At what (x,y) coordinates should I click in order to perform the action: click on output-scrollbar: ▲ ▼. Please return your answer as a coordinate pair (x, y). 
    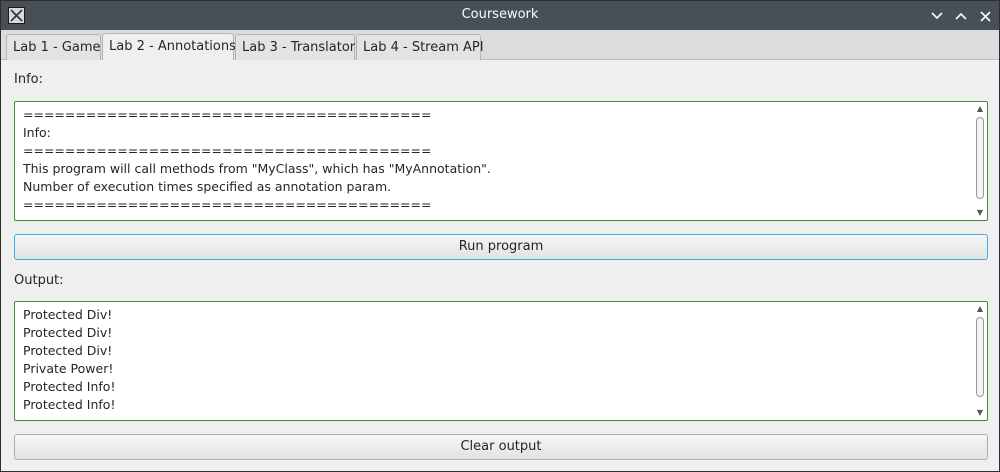
    Looking at the image, I should click on (980, 361).